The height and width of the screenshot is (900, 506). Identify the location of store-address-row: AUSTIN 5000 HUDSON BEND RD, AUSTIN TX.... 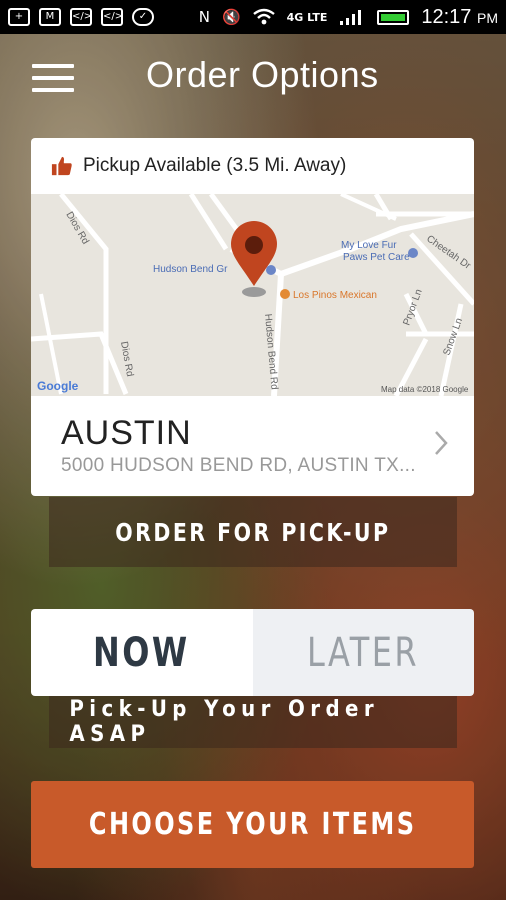
(252, 446).